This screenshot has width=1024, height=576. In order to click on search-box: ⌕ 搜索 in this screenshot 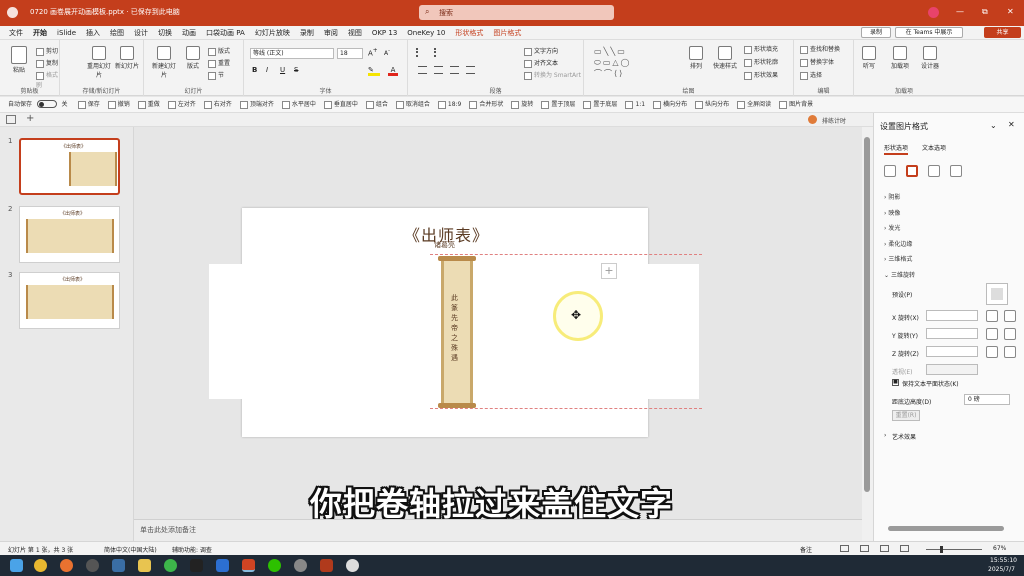, I will do `click(516, 12)`.